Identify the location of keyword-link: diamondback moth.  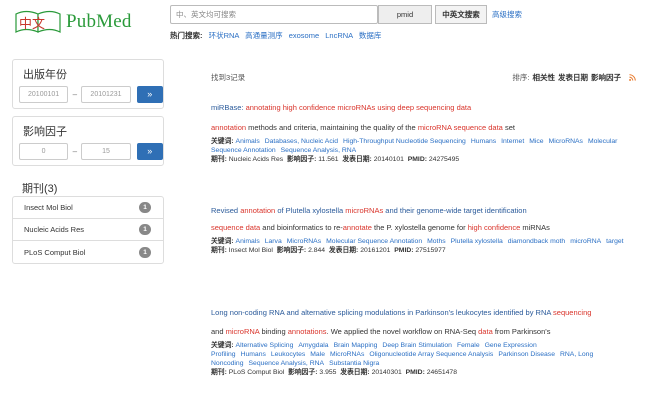
(536, 241).